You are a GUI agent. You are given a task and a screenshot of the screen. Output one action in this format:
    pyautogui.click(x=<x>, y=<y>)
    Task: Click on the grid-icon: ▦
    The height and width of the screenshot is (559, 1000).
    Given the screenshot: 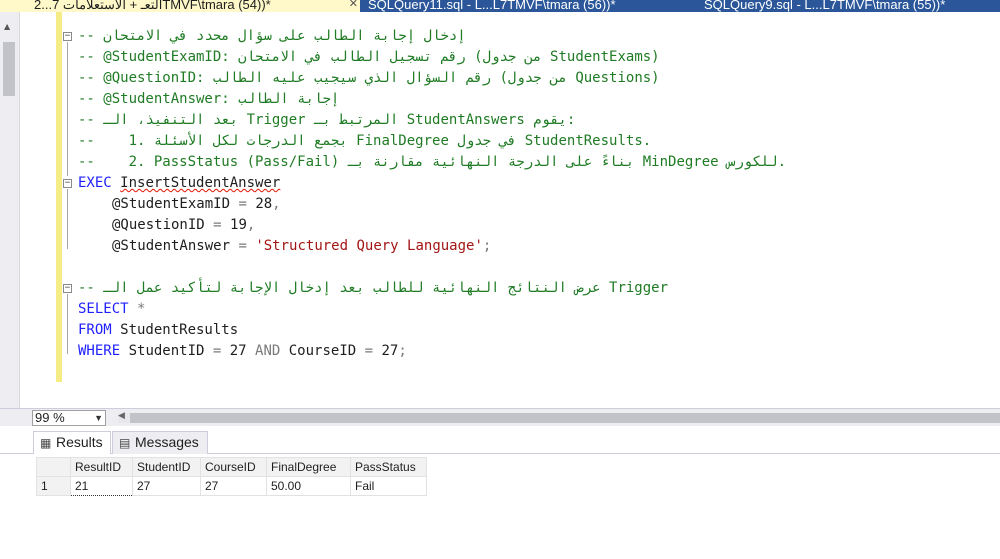 What is the action you would take?
    pyautogui.click(x=46, y=443)
    